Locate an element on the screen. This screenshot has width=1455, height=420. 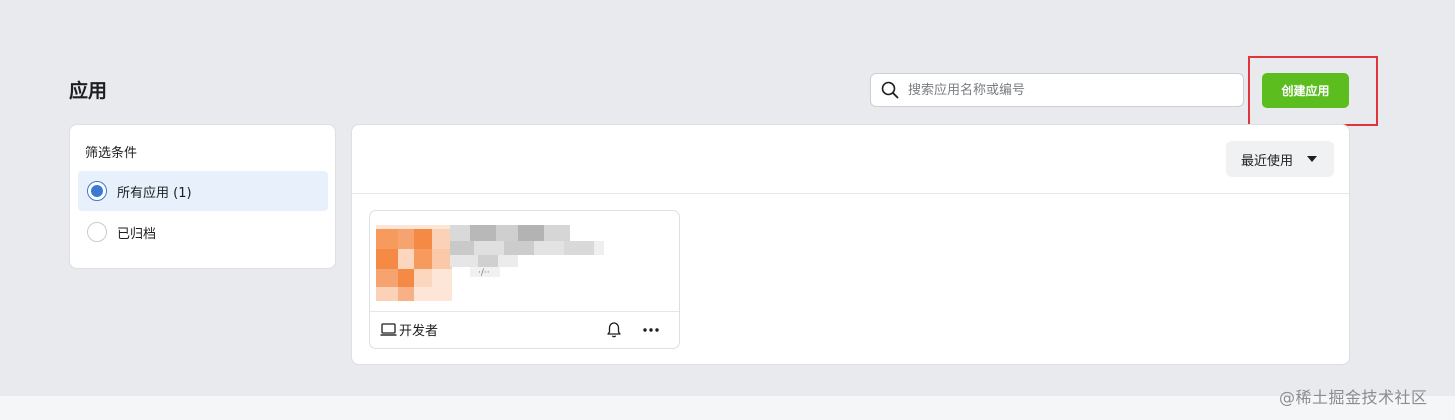
bottom-strip is located at coordinates (727, 408).